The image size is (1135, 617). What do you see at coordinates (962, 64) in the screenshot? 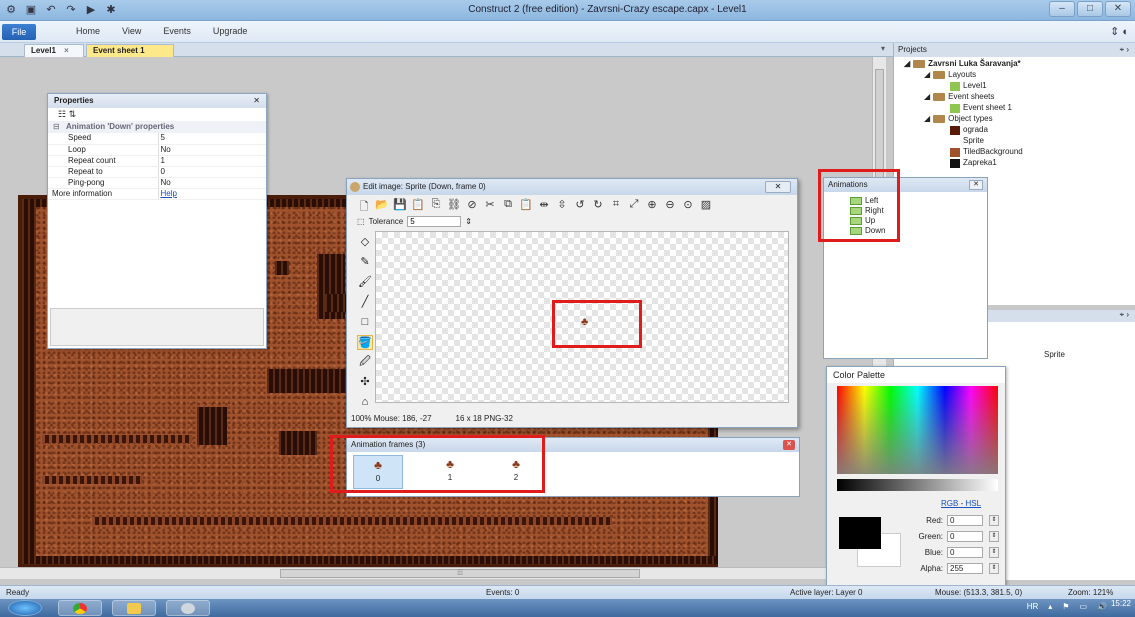
I see `project-root: ◢ Zavrsni Luka Šaravanja*` at bounding box center [962, 64].